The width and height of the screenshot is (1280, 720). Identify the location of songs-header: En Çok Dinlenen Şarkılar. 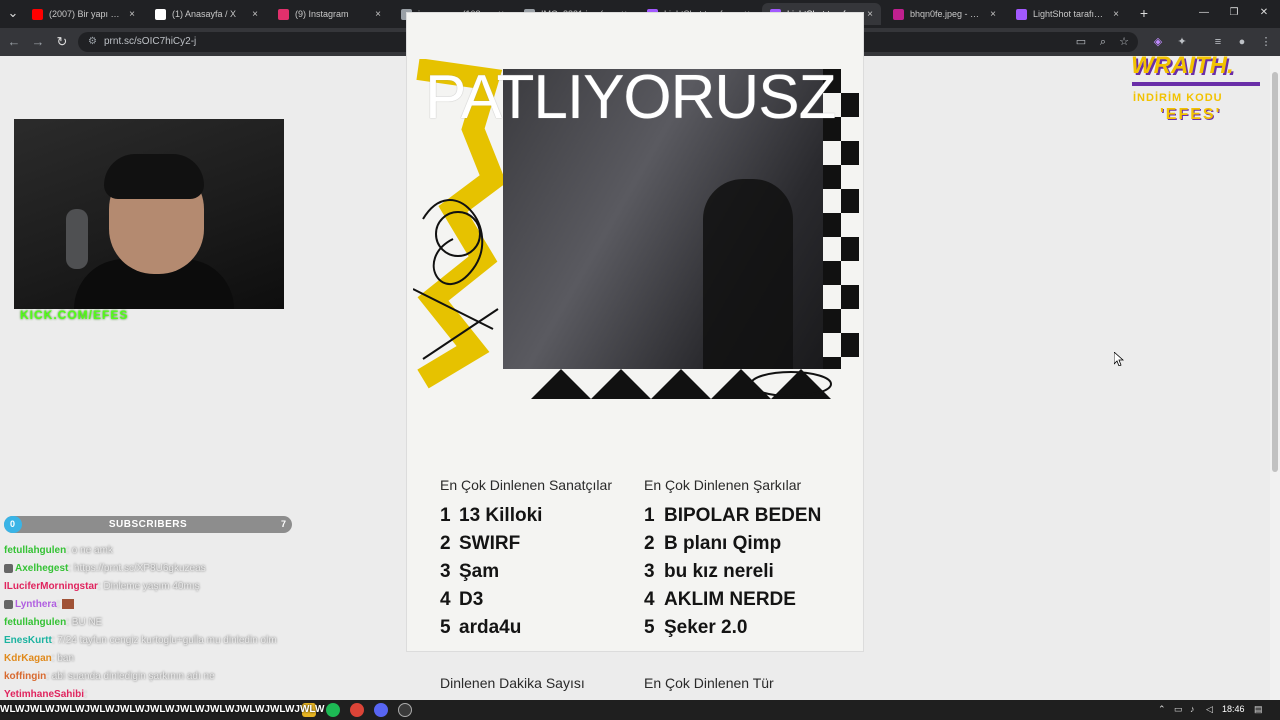
(723, 485).